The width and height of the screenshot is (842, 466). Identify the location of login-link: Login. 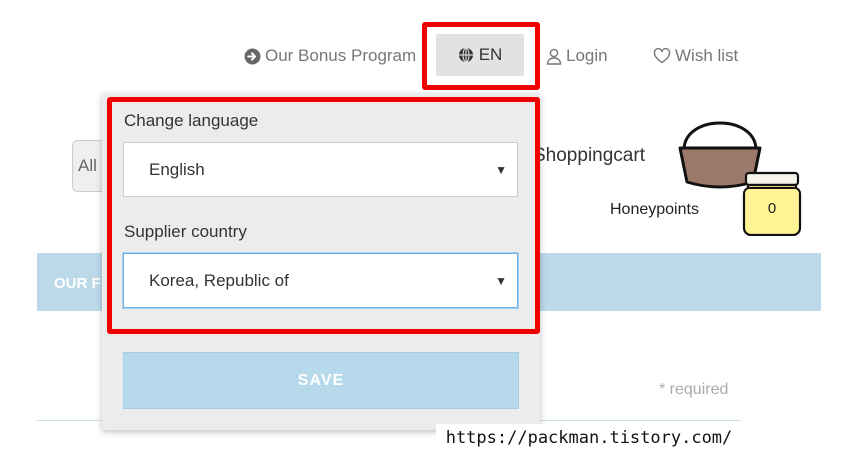
(577, 56).